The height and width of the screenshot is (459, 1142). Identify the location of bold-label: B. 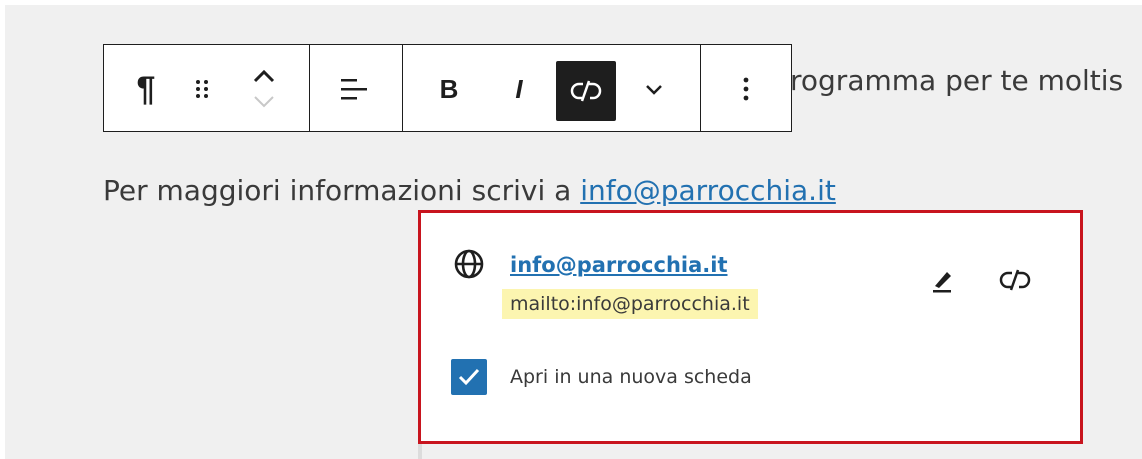
(449, 88).